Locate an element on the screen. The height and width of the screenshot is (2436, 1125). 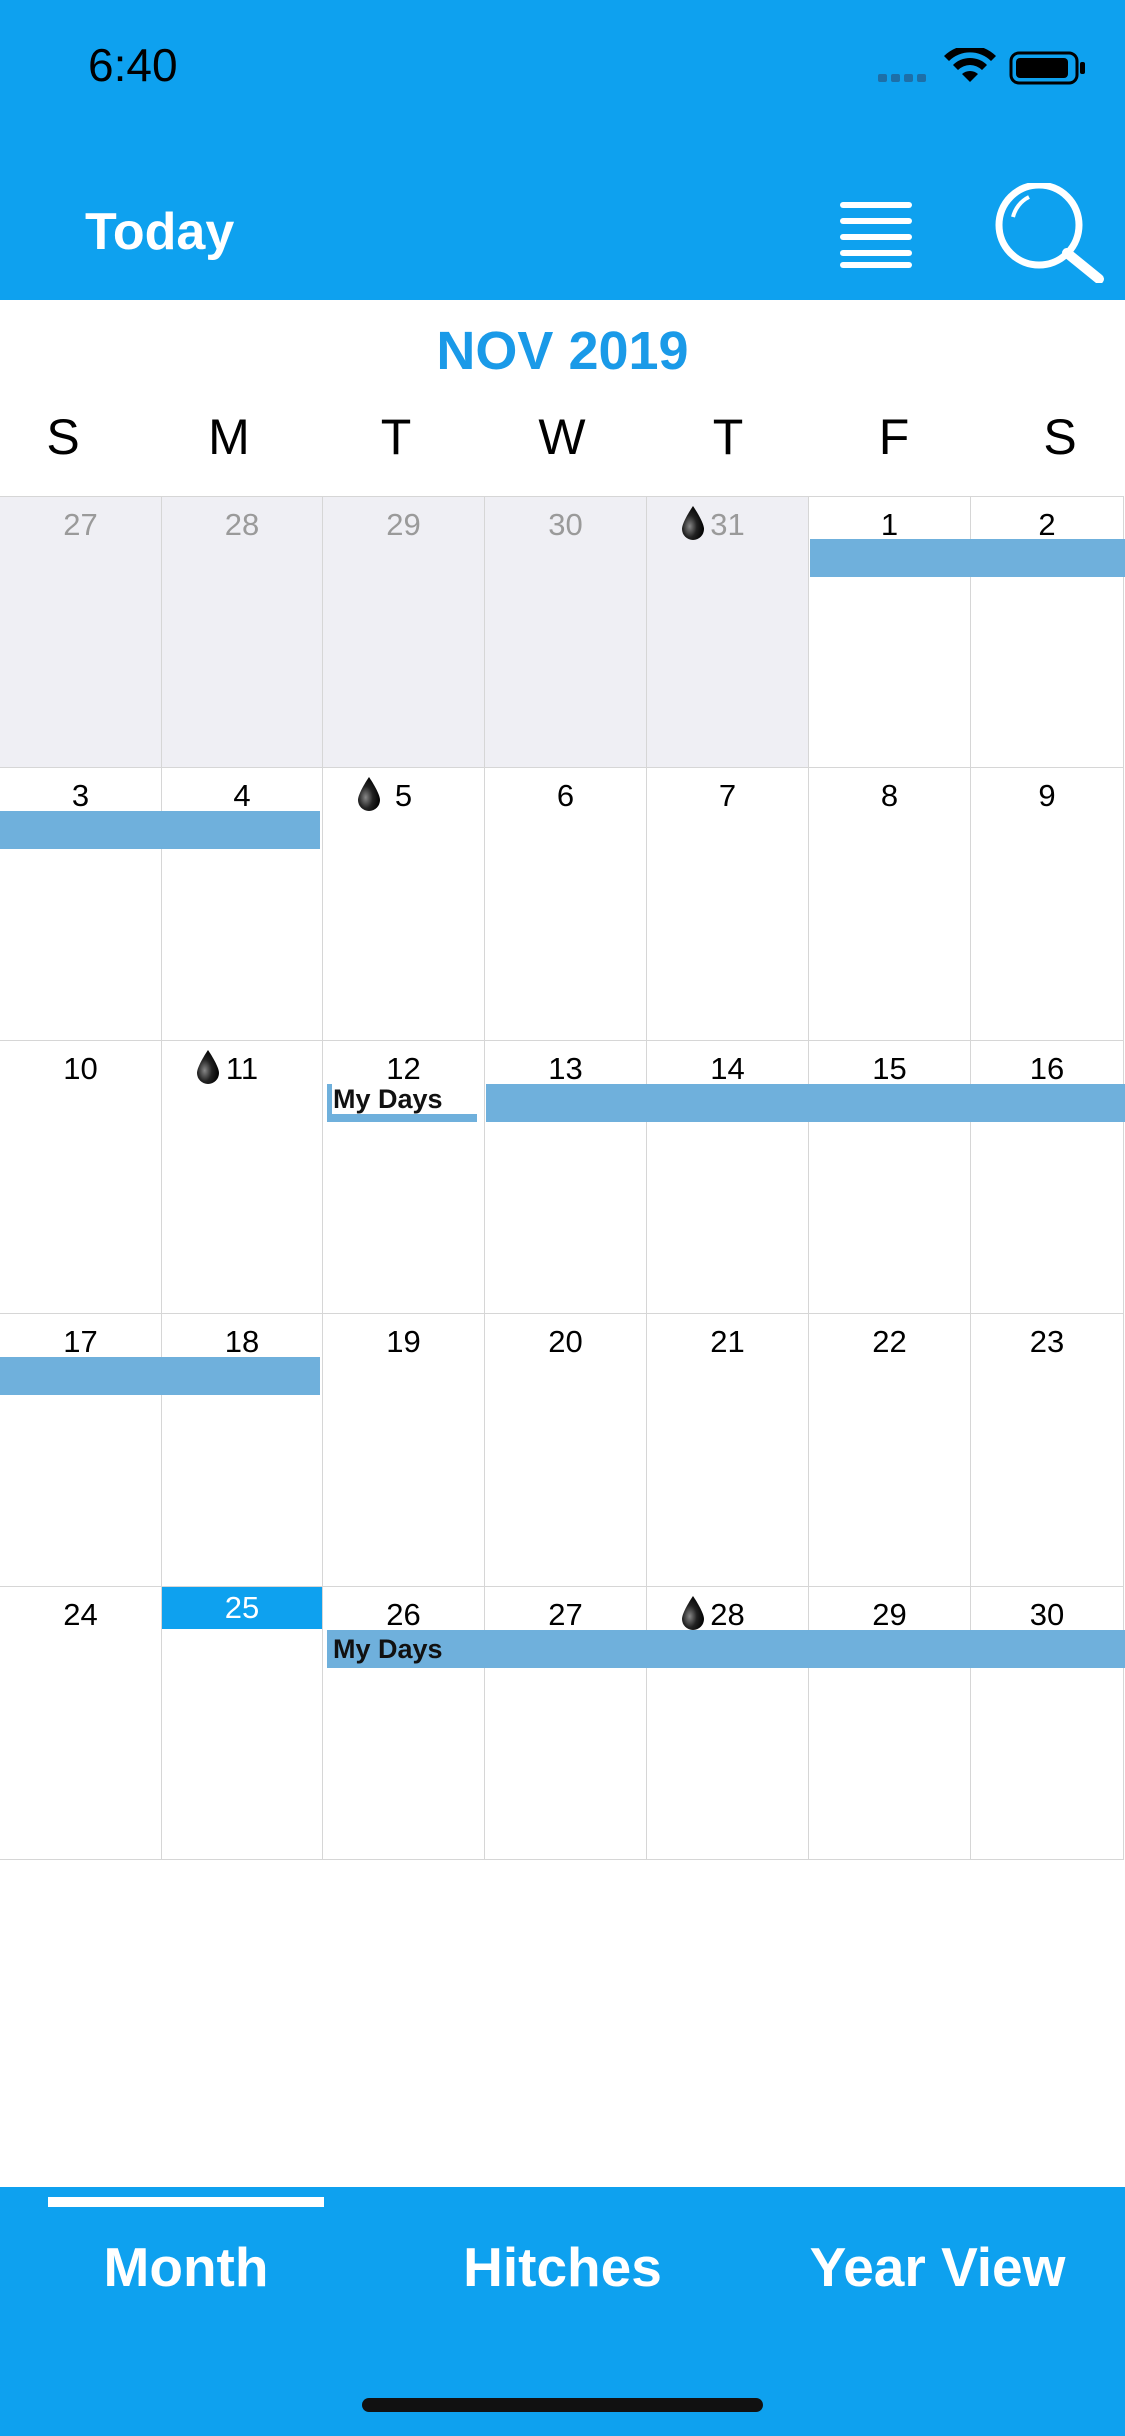
day-cell: 3 is located at coordinates (81, 904).